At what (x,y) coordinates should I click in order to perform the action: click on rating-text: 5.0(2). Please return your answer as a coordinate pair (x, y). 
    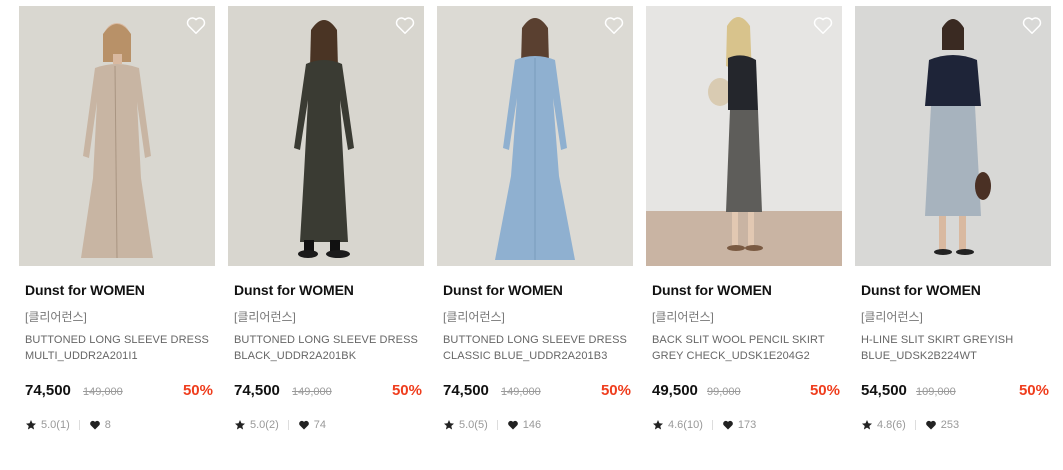
    Looking at the image, I should click on (264, 425).